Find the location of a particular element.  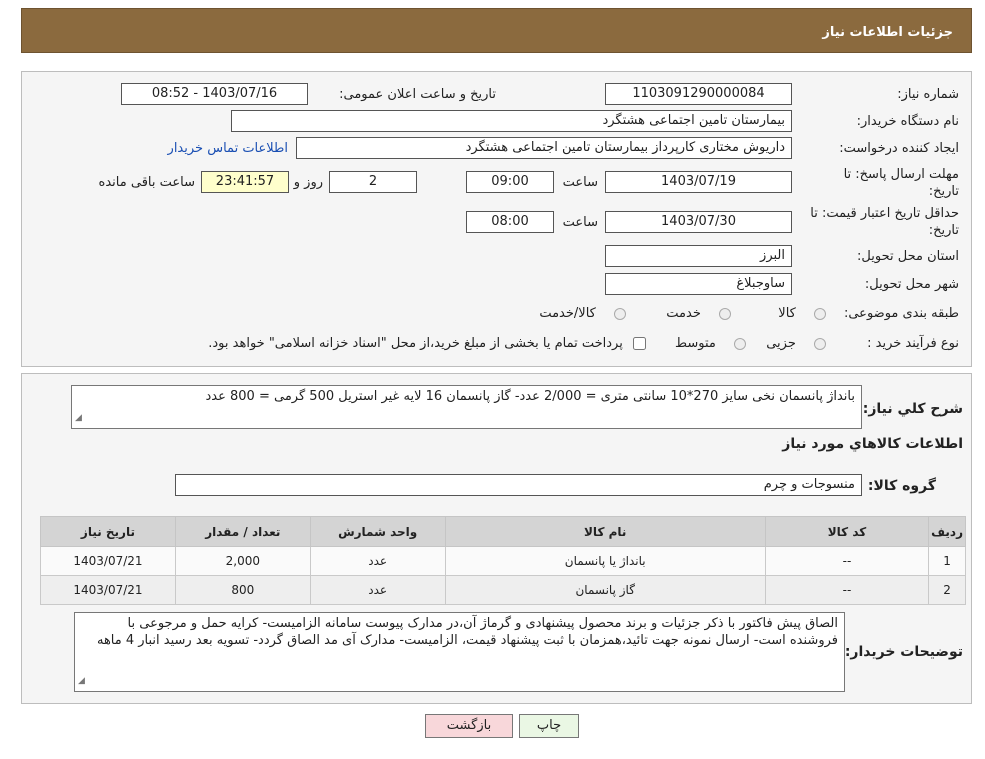

reply-time-label: ساعت is located at coordinates (580, 182).